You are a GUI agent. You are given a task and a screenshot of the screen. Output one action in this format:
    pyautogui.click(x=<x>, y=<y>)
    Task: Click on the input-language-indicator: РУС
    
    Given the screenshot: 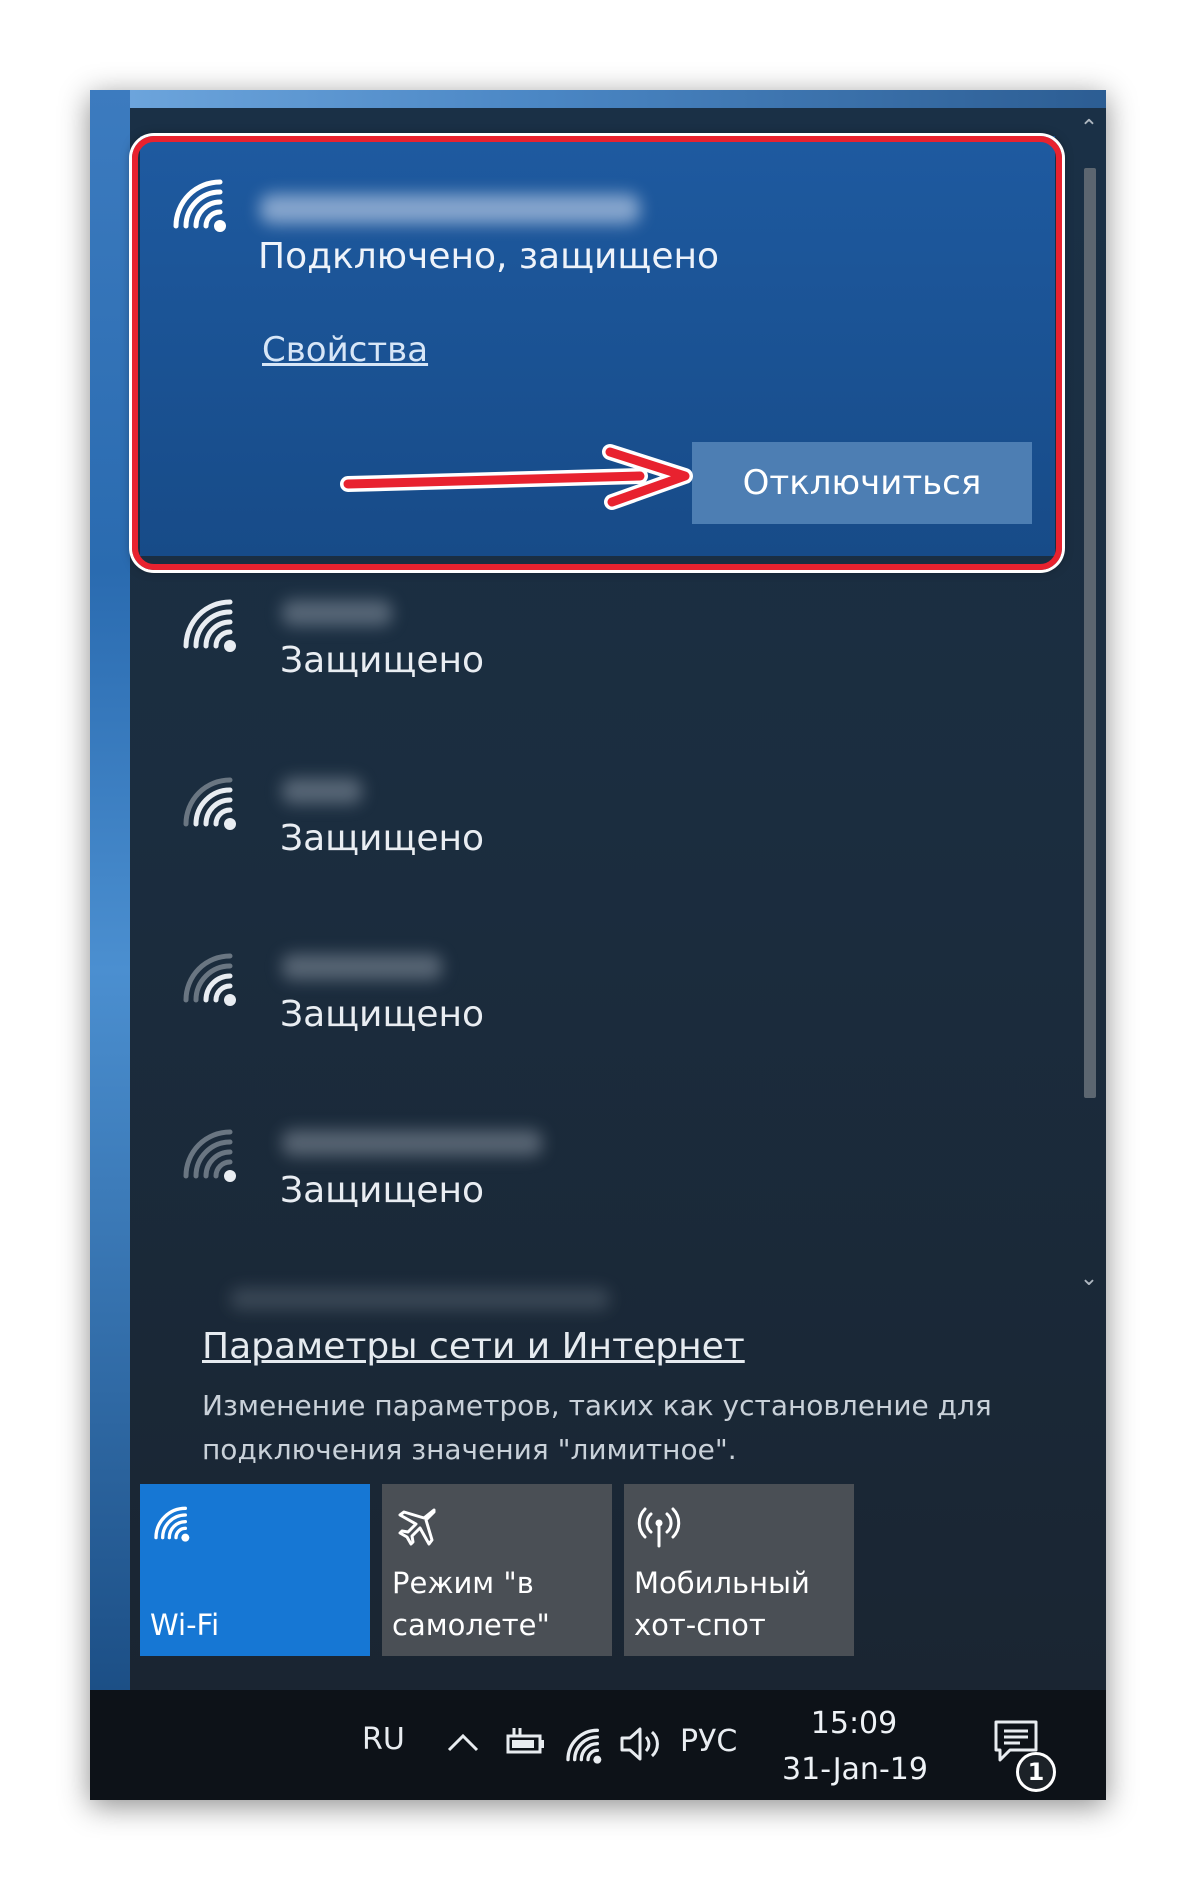 What is the action you would take?
    pyautogui.click(x=708, y=1741)
    